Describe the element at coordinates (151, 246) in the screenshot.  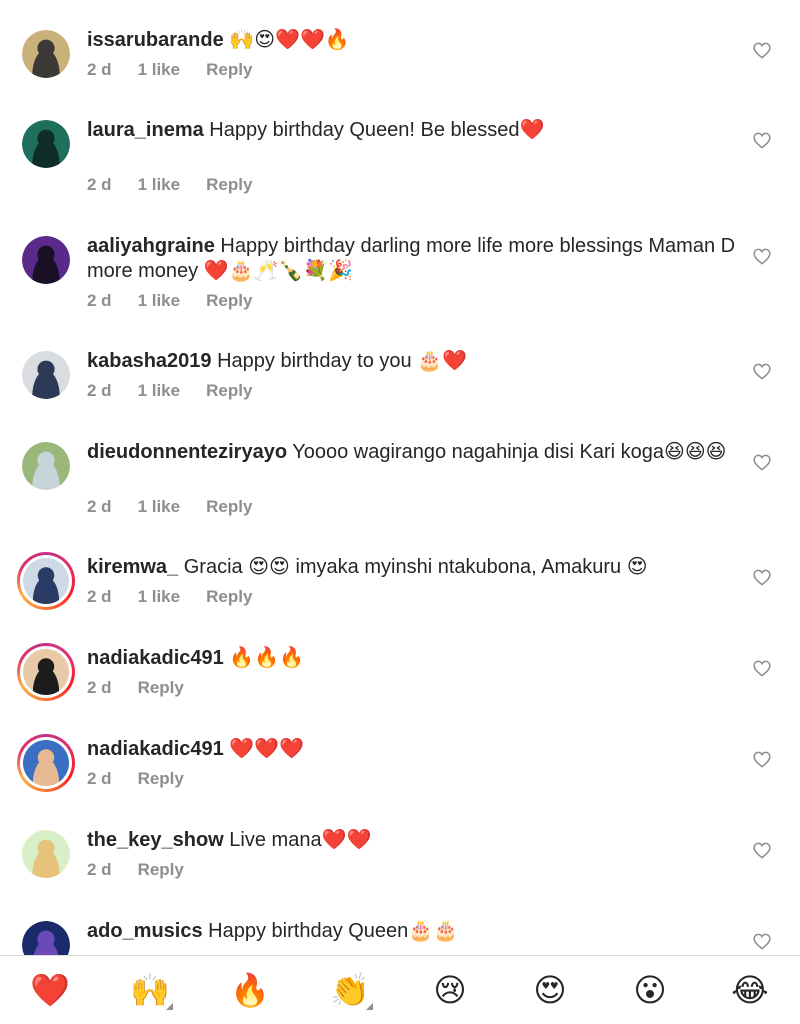
I see `comment-username: aaliyahgraine` at that location.